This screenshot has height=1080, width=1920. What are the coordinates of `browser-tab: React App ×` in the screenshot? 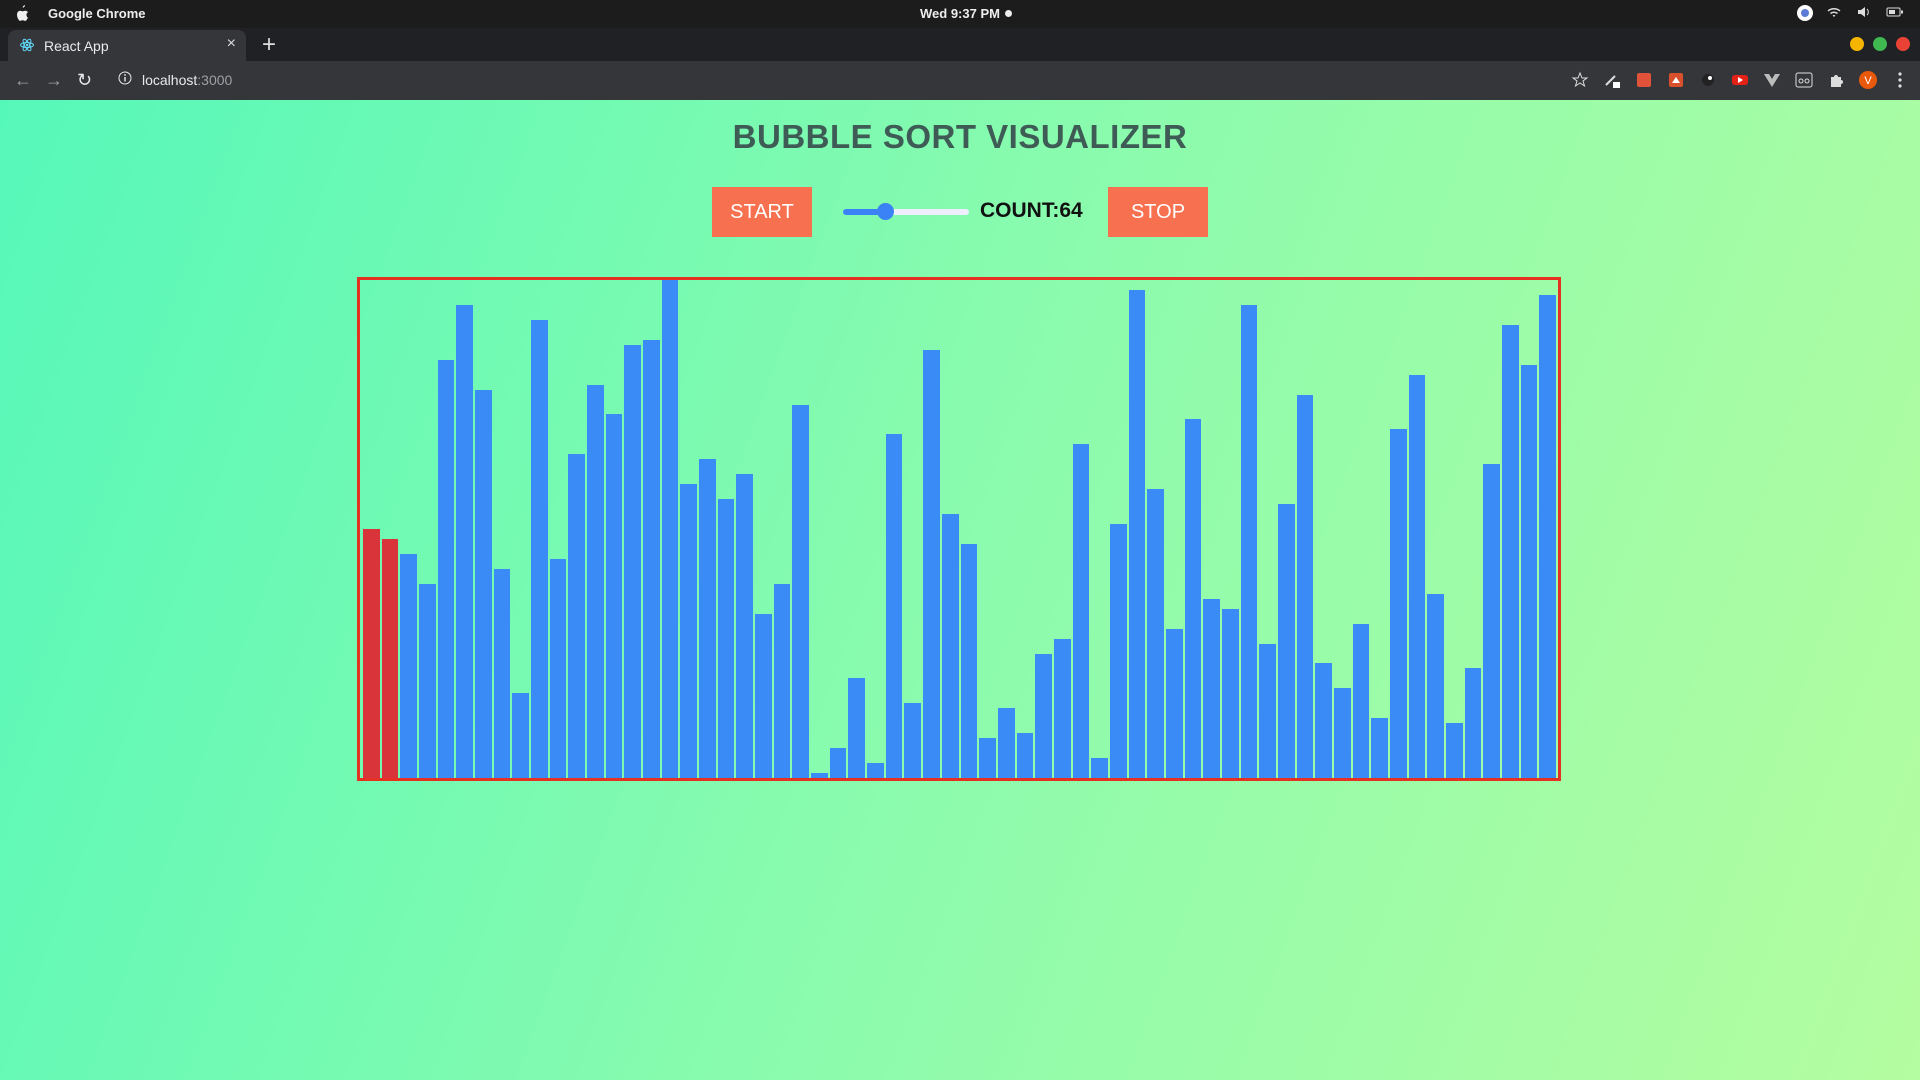 It's located at (127, 45).